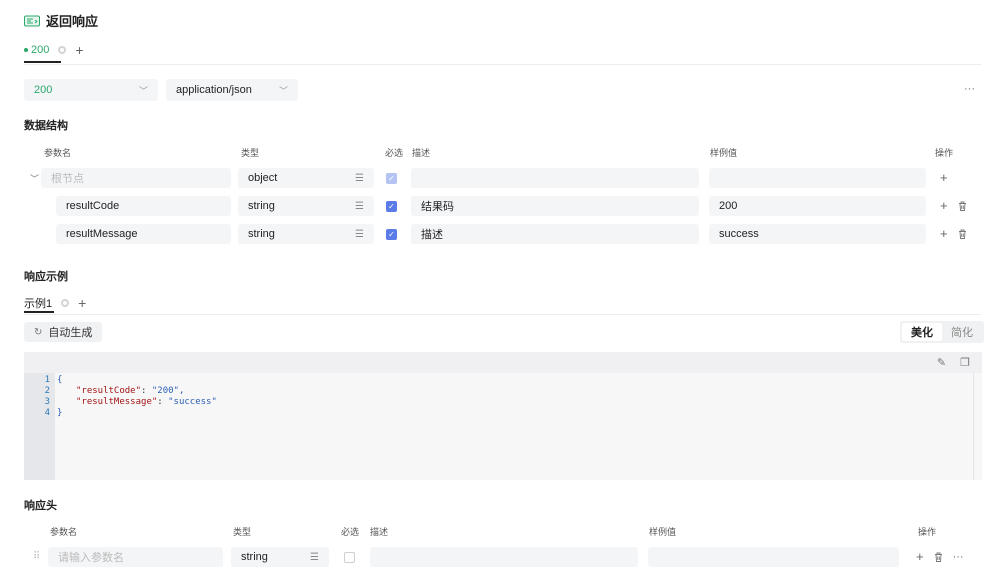 This screenshot has height=569, width=989. Describe the element at coordinates (47, 380) in the screenshot. I see `line-number: 1` at that location.